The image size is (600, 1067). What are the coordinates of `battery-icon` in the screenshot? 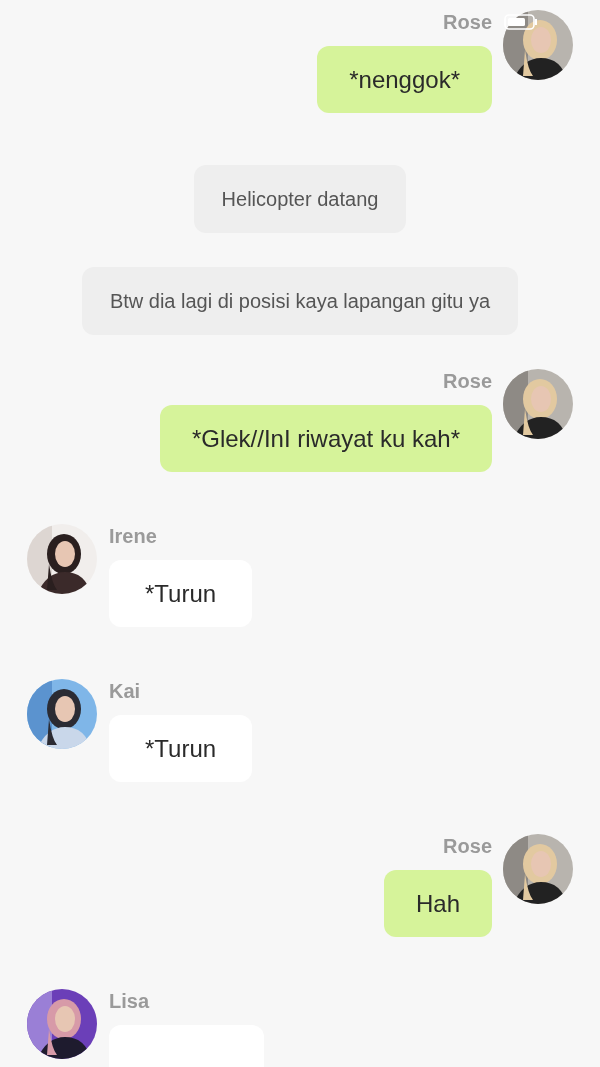 It's located at (521, 22).